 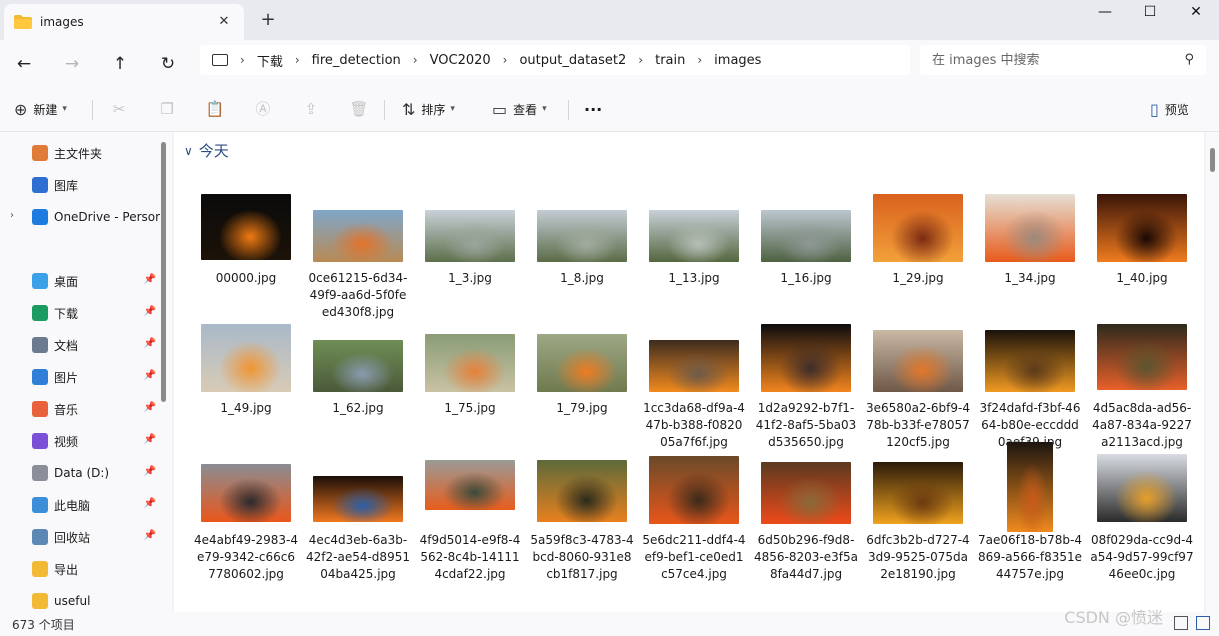 I want to click on search-icon: ⚲, so click(x=1189, y=59).